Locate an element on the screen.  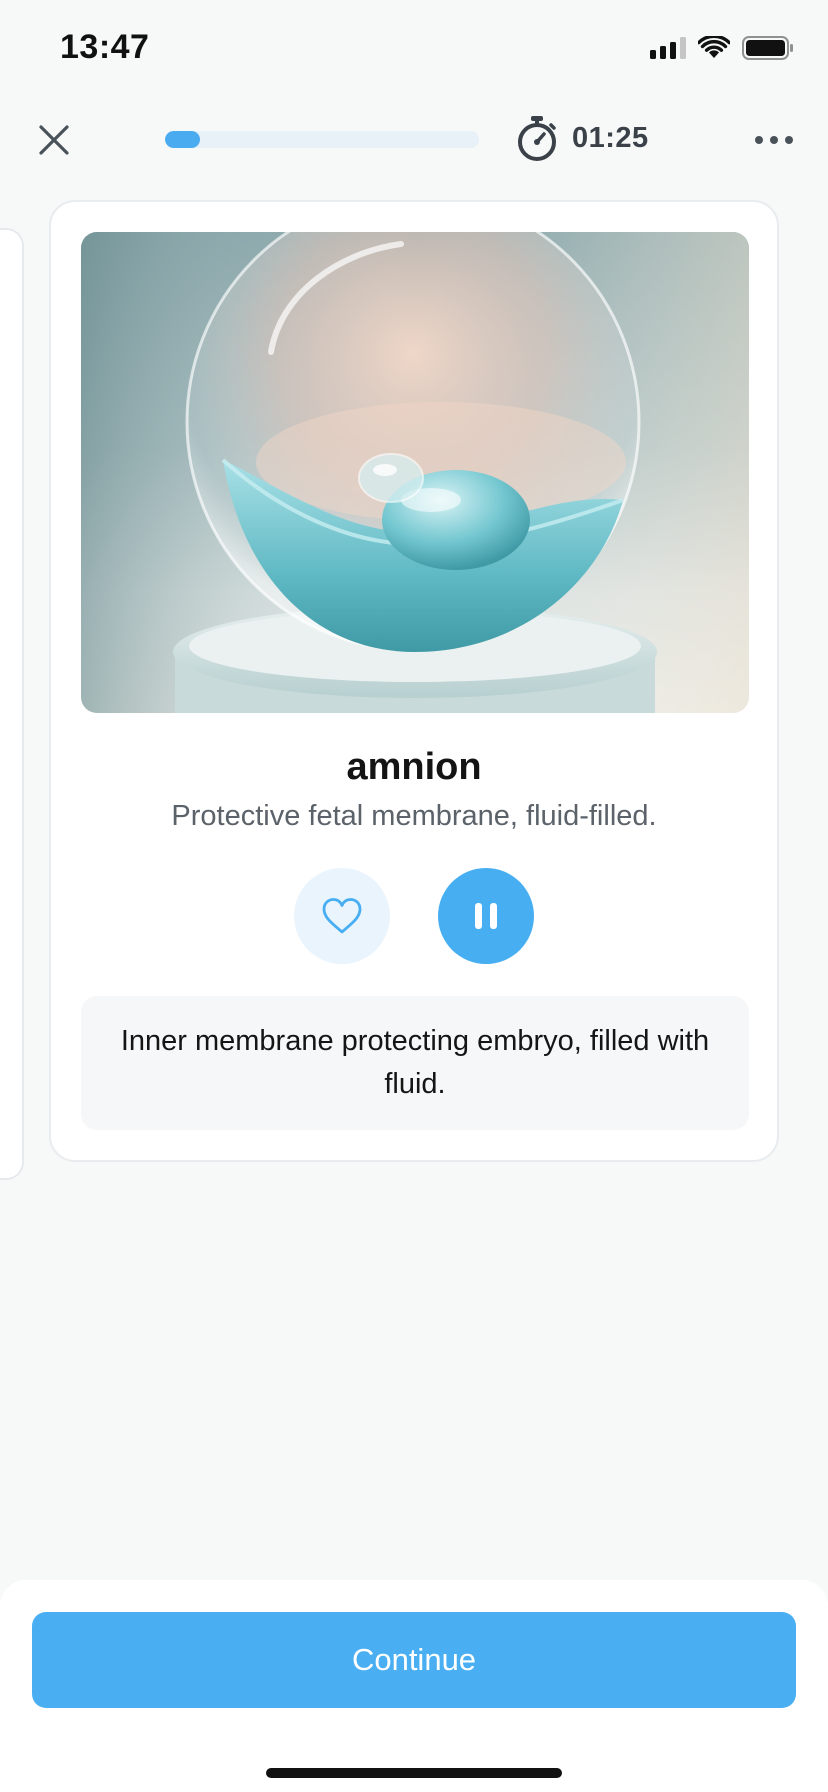
more-options-button is located at coordinates (774, 140).